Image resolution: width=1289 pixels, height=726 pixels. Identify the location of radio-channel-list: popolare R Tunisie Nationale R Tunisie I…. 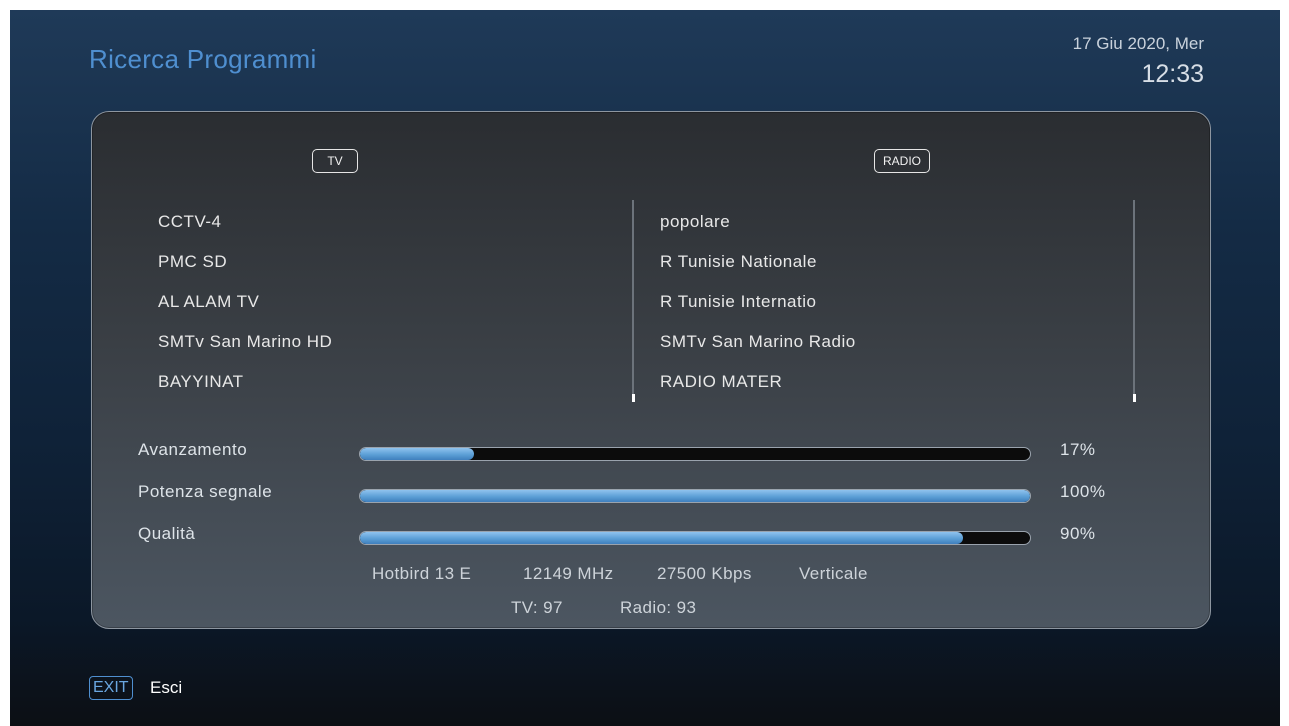
(758, 308).